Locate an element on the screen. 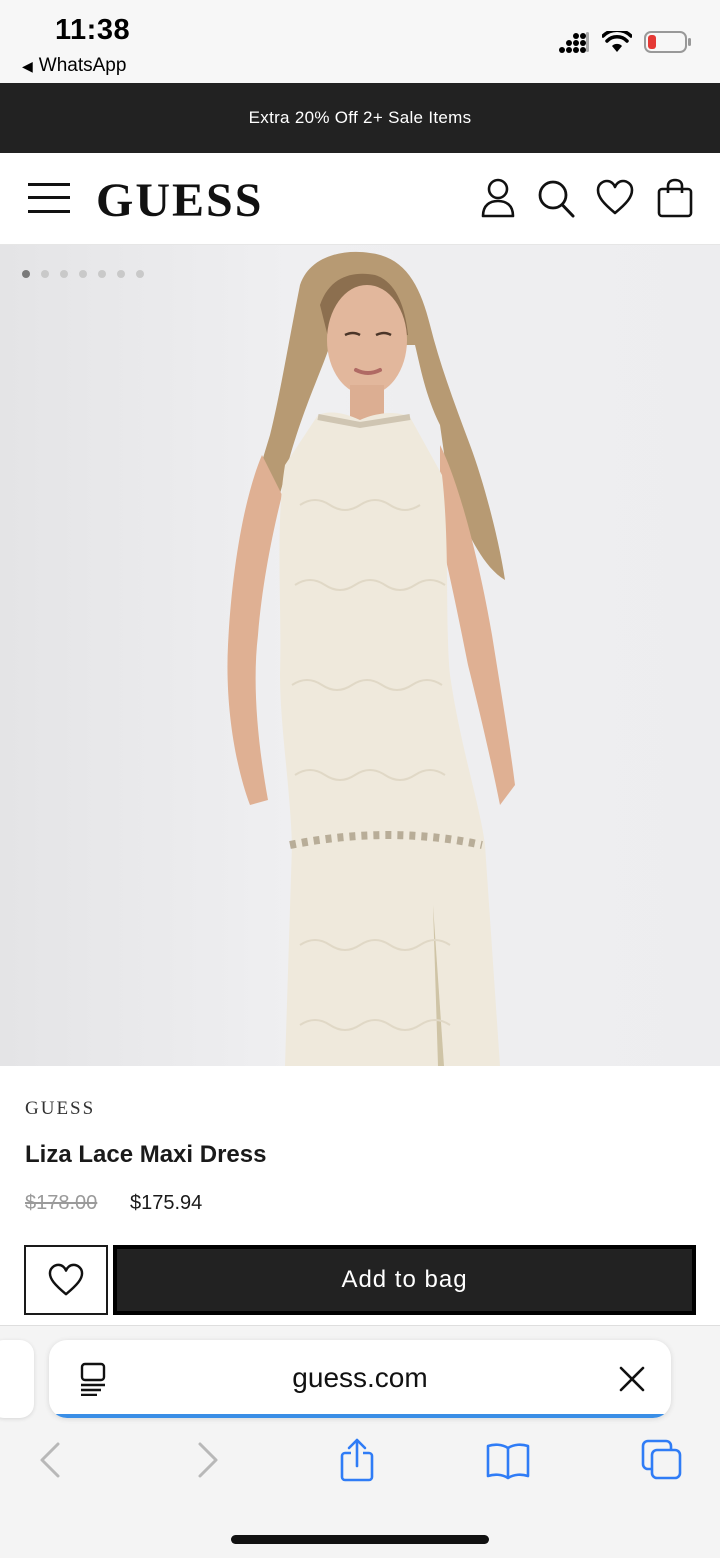 Image resolution: width=720 pixels, height=1558 pixels. promo-banner: Extra 20% Off 2+ Sale Items is located at coordinates (360, 118).